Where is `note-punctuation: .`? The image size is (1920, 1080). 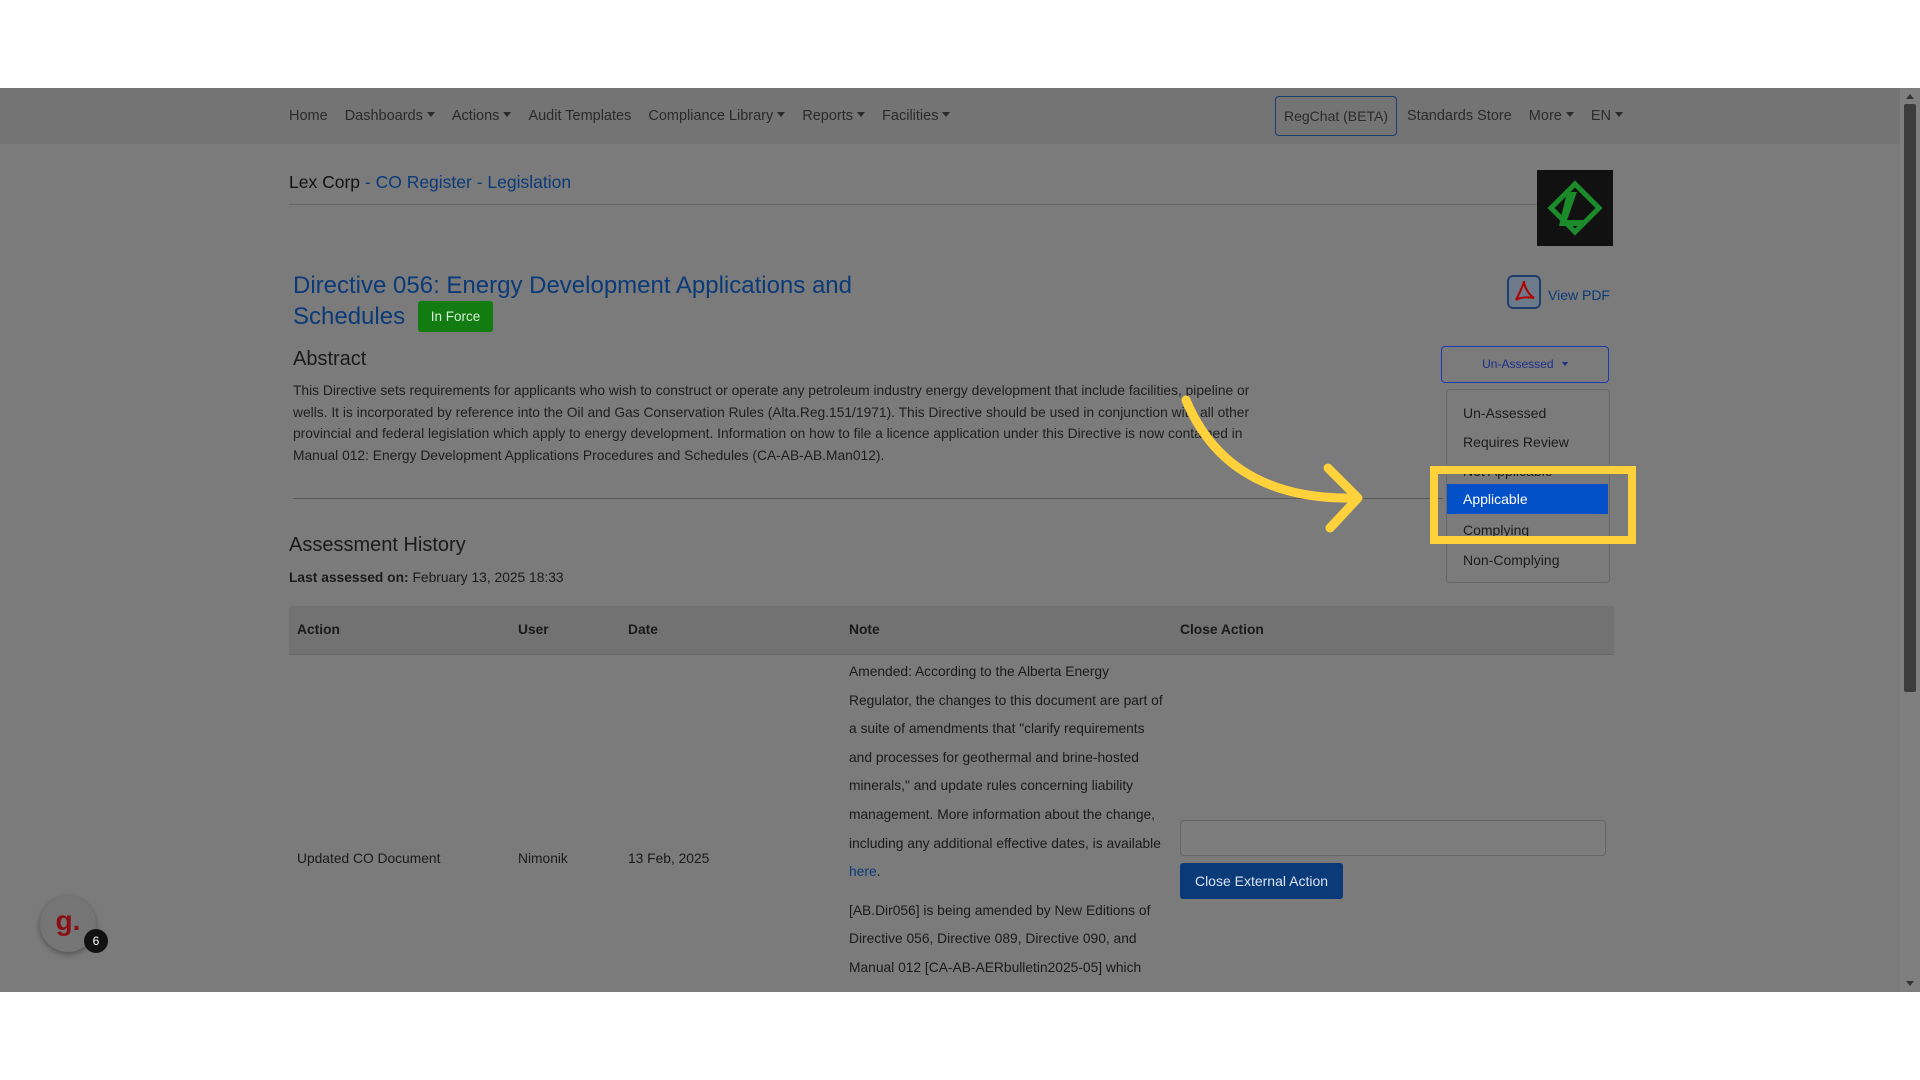 note-punctuation: . is located at coordinates (878, 872).